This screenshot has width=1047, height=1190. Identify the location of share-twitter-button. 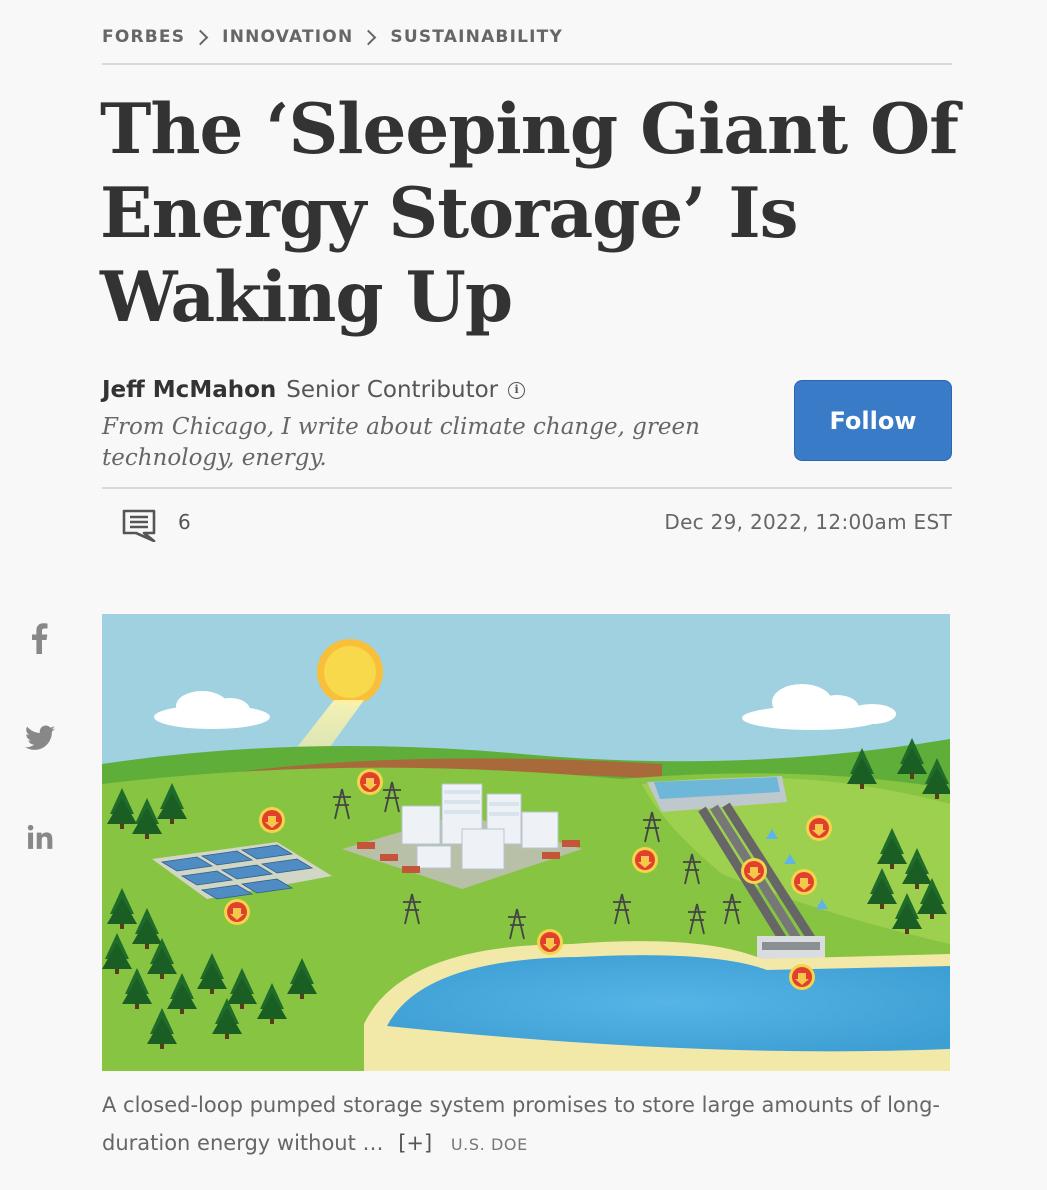
(40, 740).